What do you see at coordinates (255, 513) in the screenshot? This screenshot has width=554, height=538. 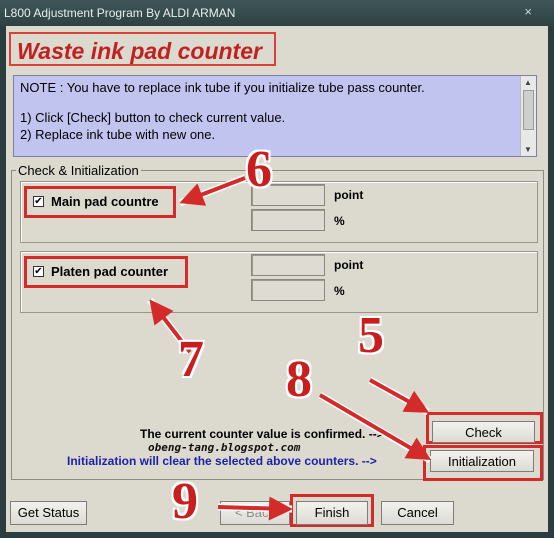 I see `back-button: < Back` at bounding box center [255, 513].